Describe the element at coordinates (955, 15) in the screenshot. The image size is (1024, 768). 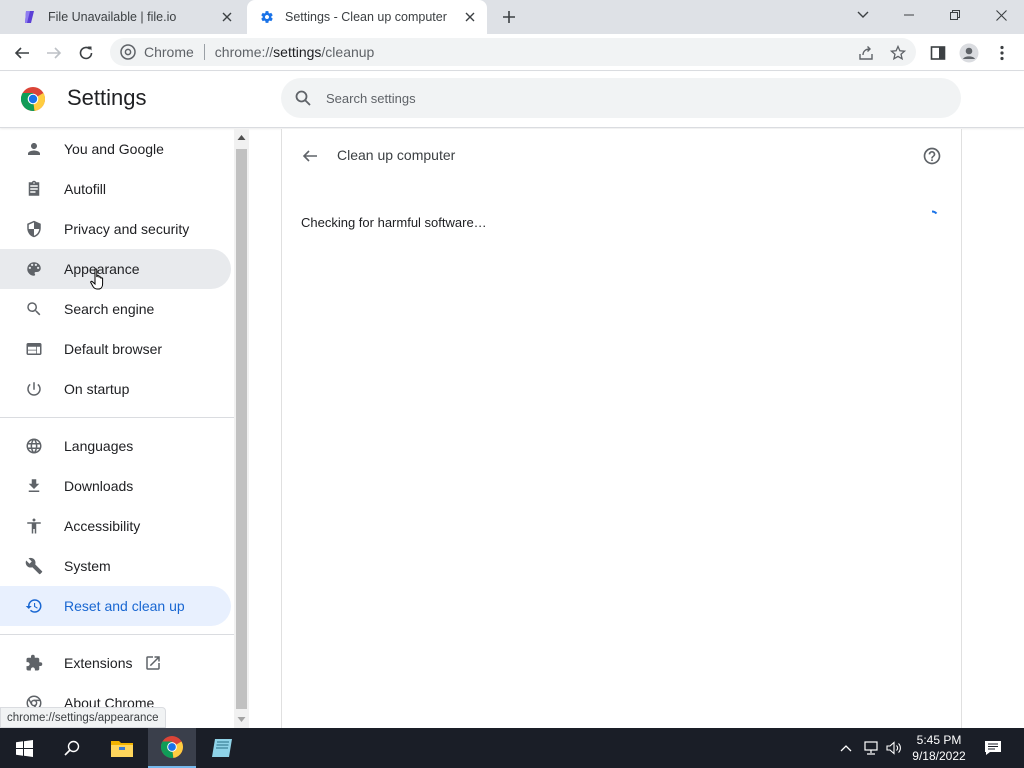
I see `restore-button` at that location.